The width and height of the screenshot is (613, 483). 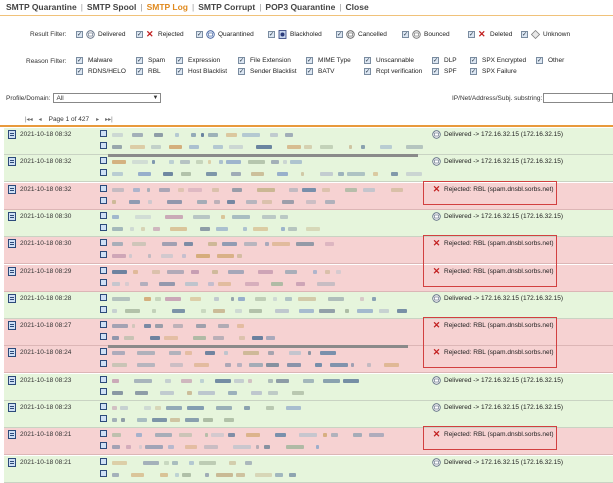 What do you see at coordinates (46, 298) in the screenshot?
I see `row-date-text: 2021-10-18 08:28` at bounding box center [46, 298].